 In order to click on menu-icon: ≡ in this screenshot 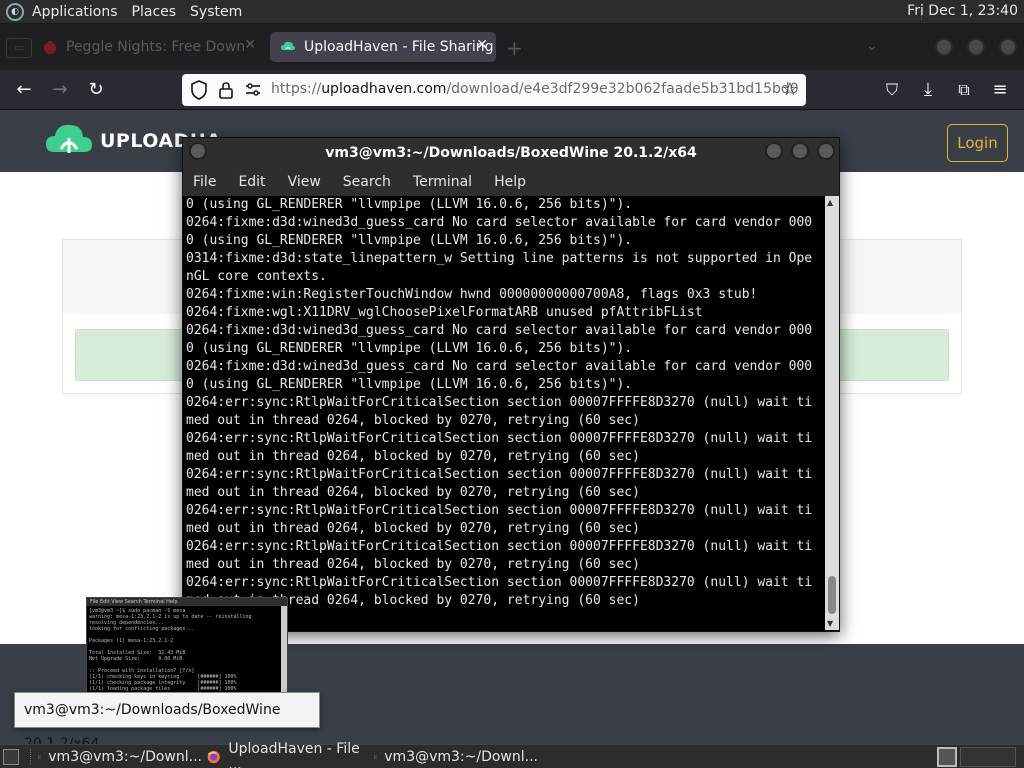, I will do `click(1000, 90)`.